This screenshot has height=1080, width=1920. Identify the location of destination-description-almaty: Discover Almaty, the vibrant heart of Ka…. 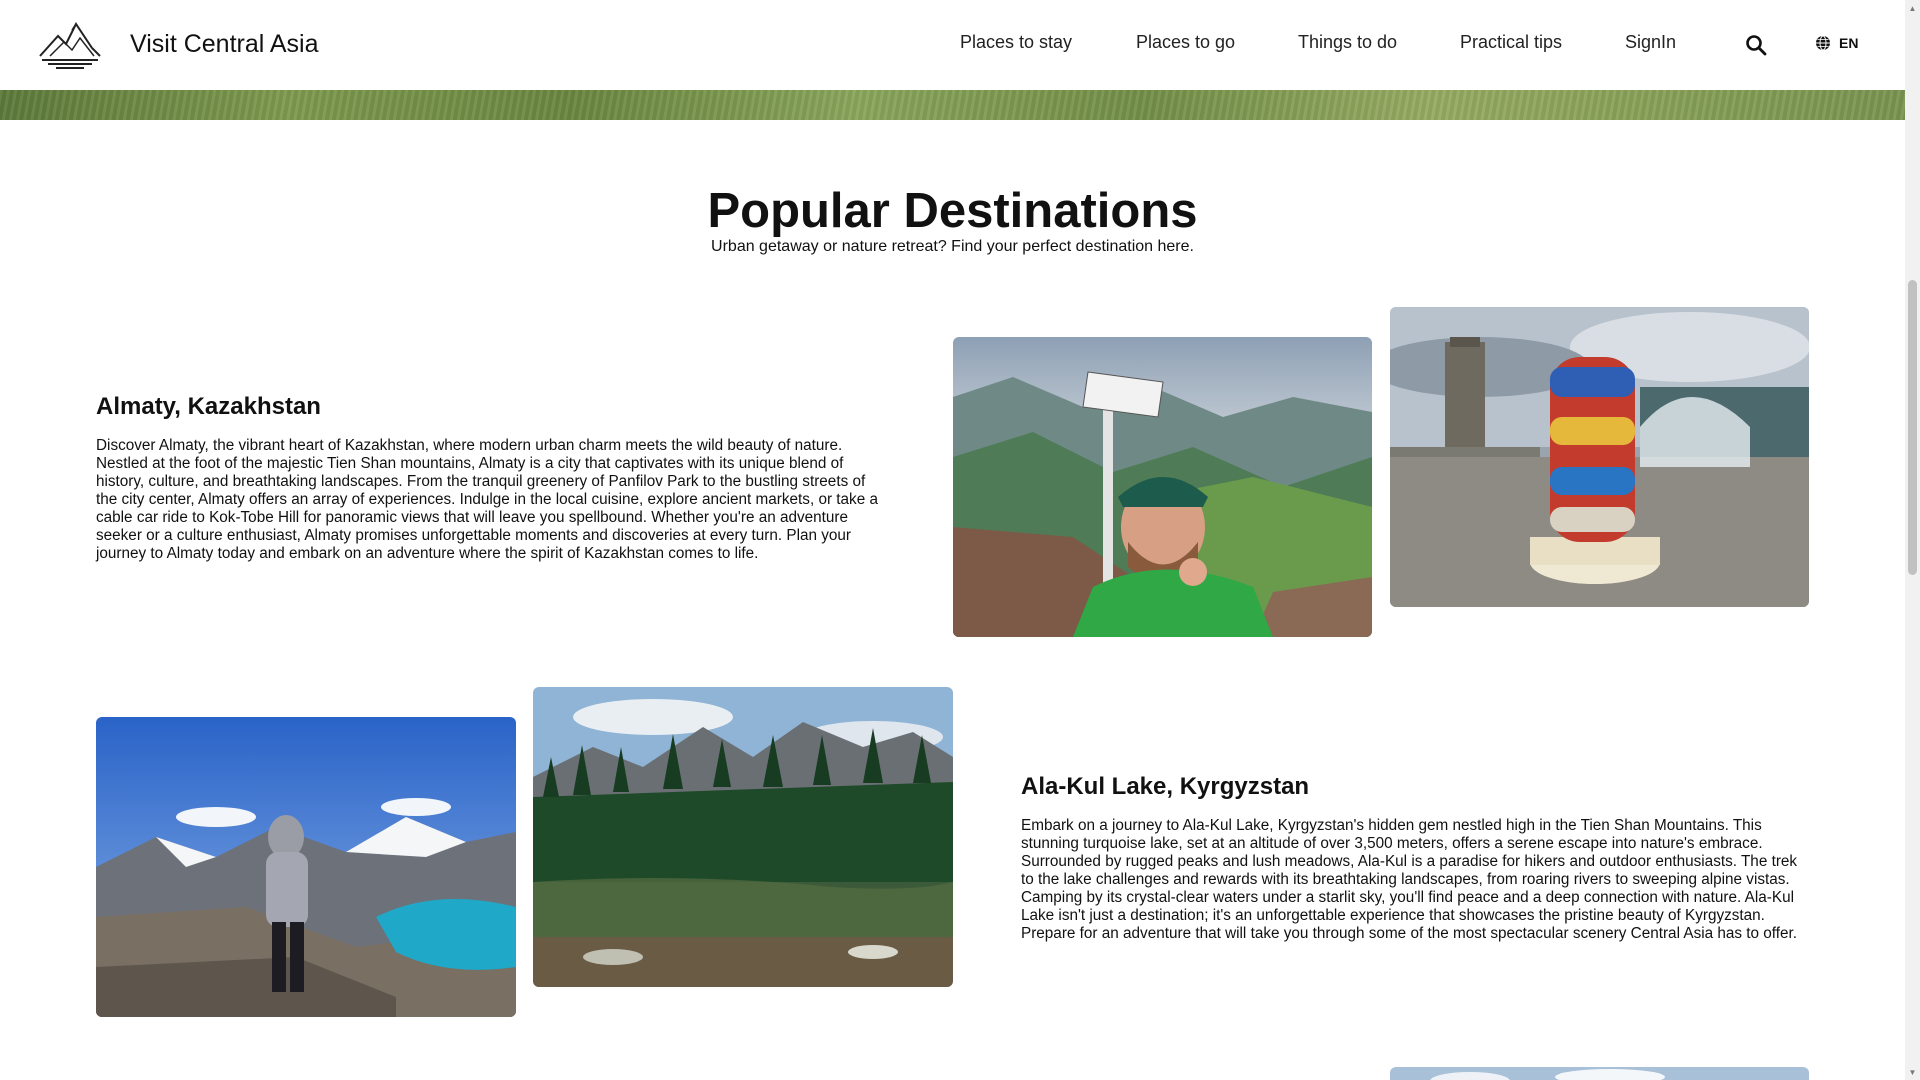
(487, 499).